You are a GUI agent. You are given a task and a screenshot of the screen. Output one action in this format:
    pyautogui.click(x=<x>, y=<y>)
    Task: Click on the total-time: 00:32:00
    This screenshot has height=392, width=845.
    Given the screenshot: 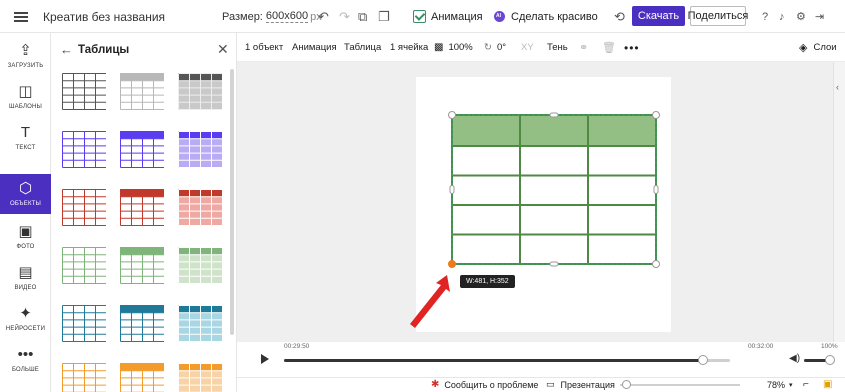 What is the action you would take?
    pyautogui.click(x=761, y=346)
    